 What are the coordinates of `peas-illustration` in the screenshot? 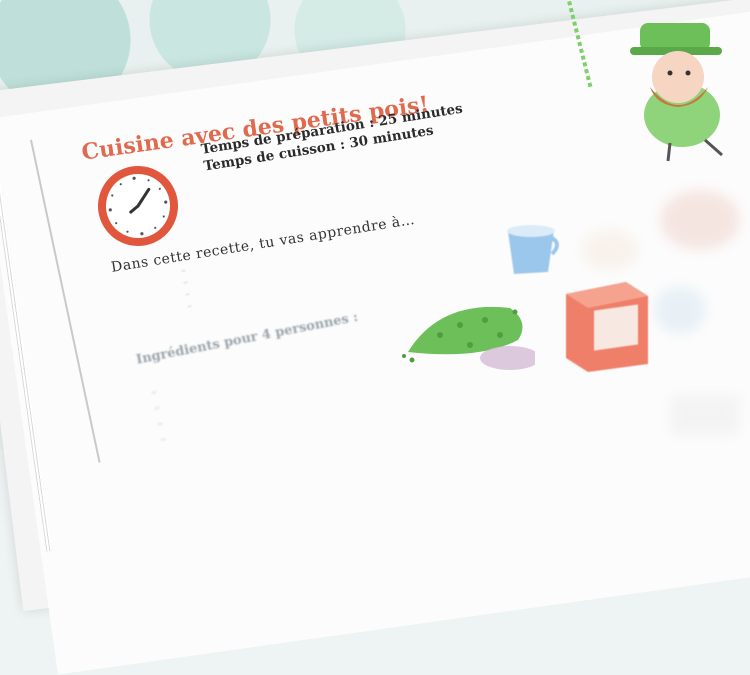 It's located at (468, 338).